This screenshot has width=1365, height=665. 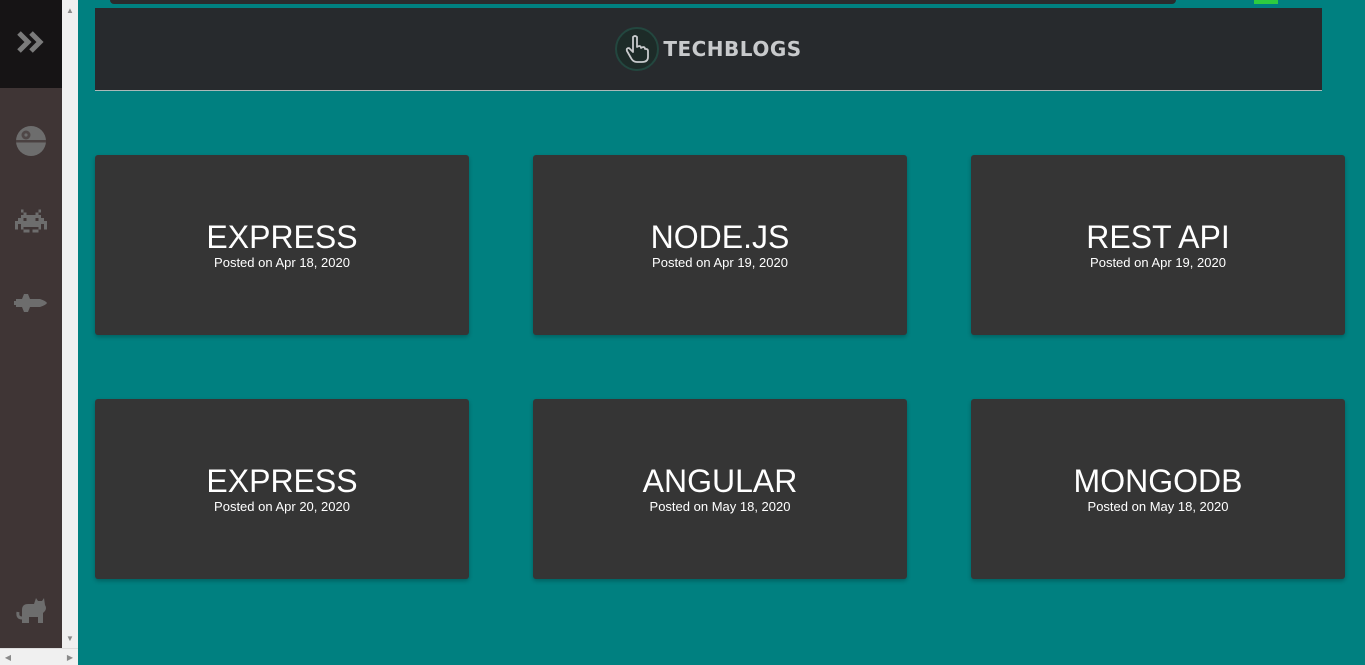 What do you see at coordinates (70, 10) in the screenshot?
I see `scroll-up-arrow-icon: ▲` at bounding box center [70, 10].